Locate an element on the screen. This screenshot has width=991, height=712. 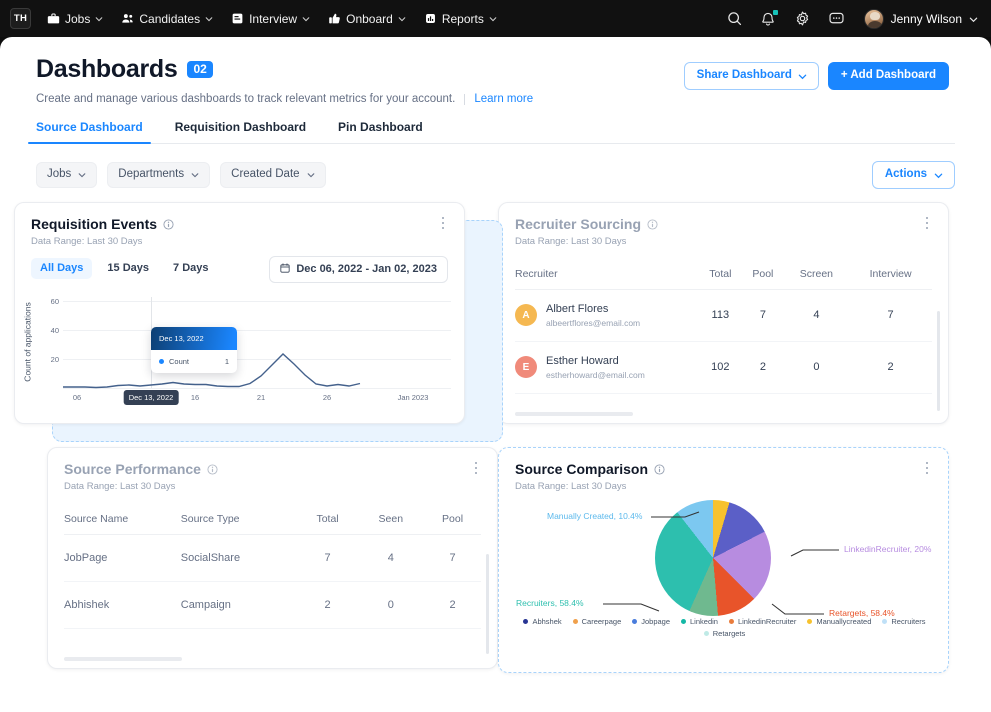
legend-item-recruiters: Recruiters is located at coordinates (904, 621).